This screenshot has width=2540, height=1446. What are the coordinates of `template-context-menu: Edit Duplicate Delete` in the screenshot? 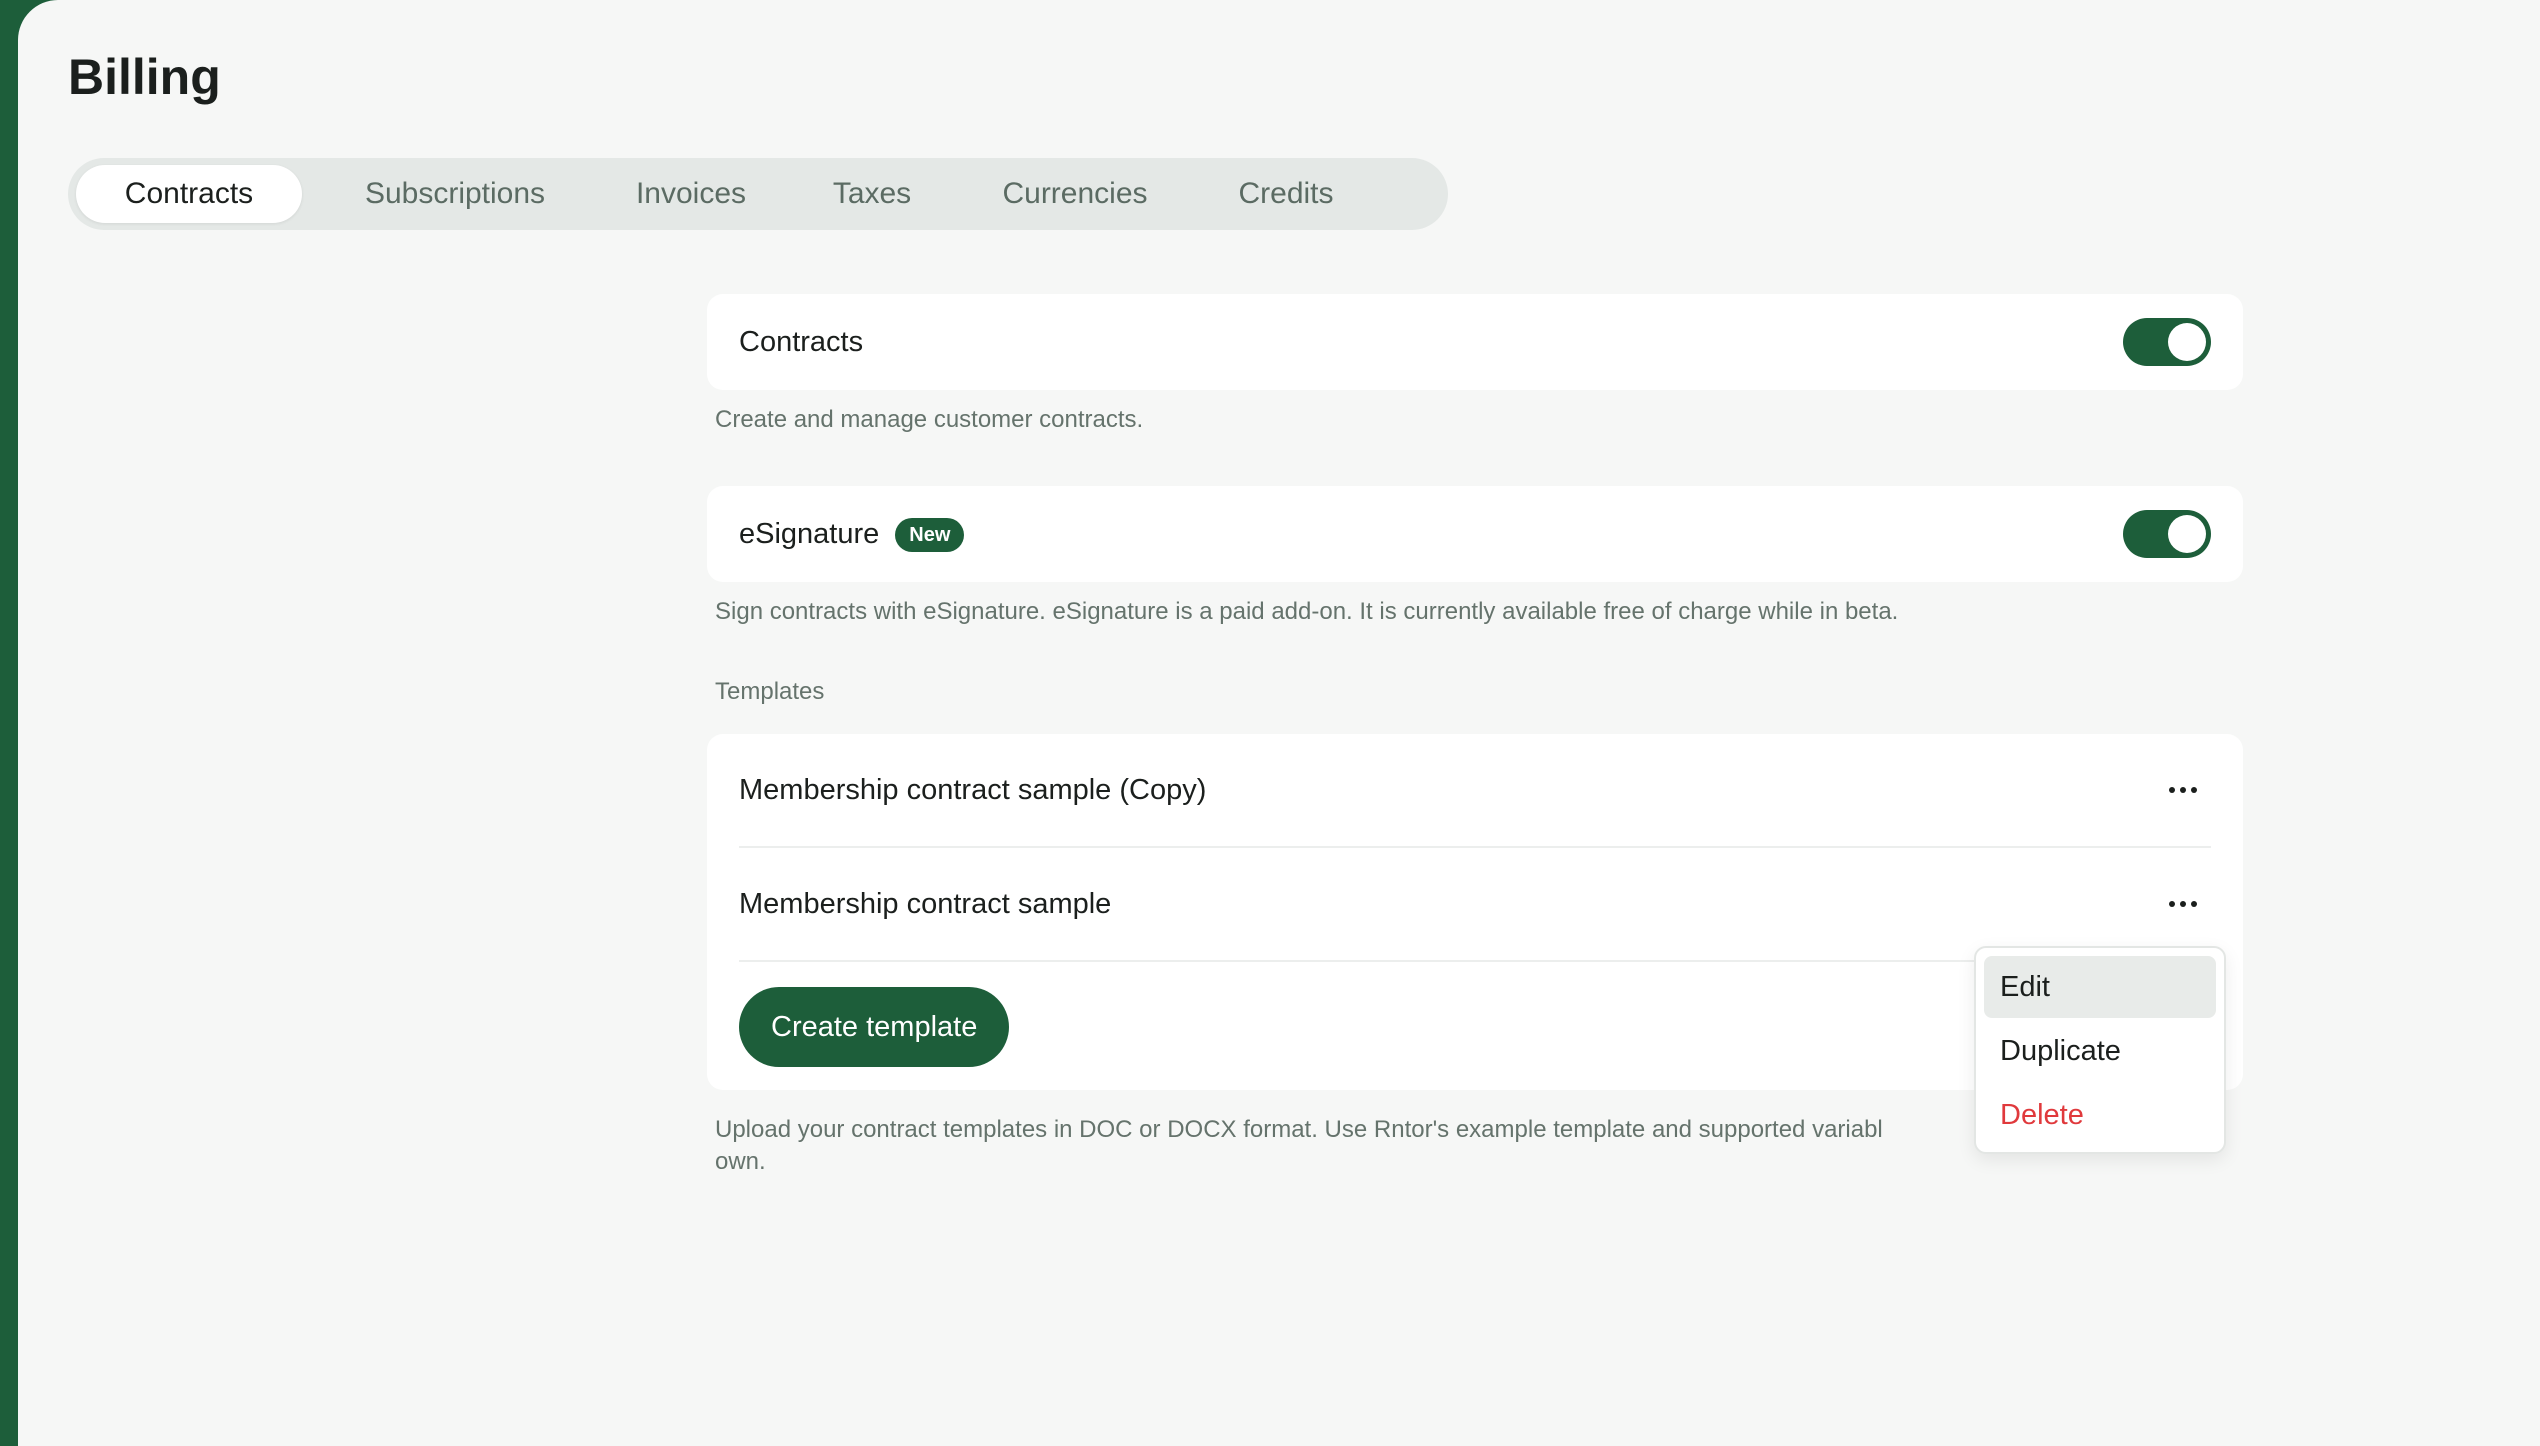 It's located at (2100, 1050).